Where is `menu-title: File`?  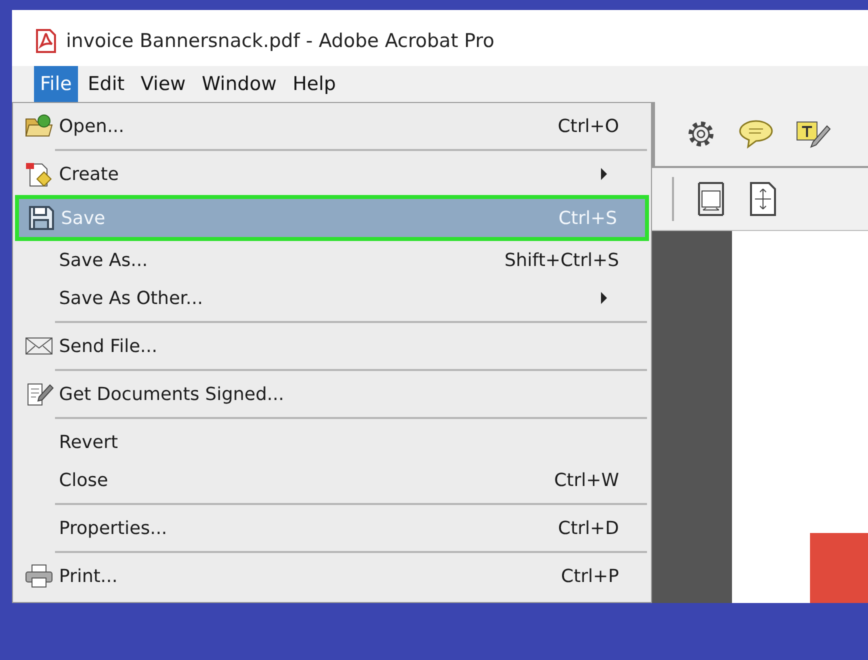
menu-title: File is located at coordinates (56, 84).